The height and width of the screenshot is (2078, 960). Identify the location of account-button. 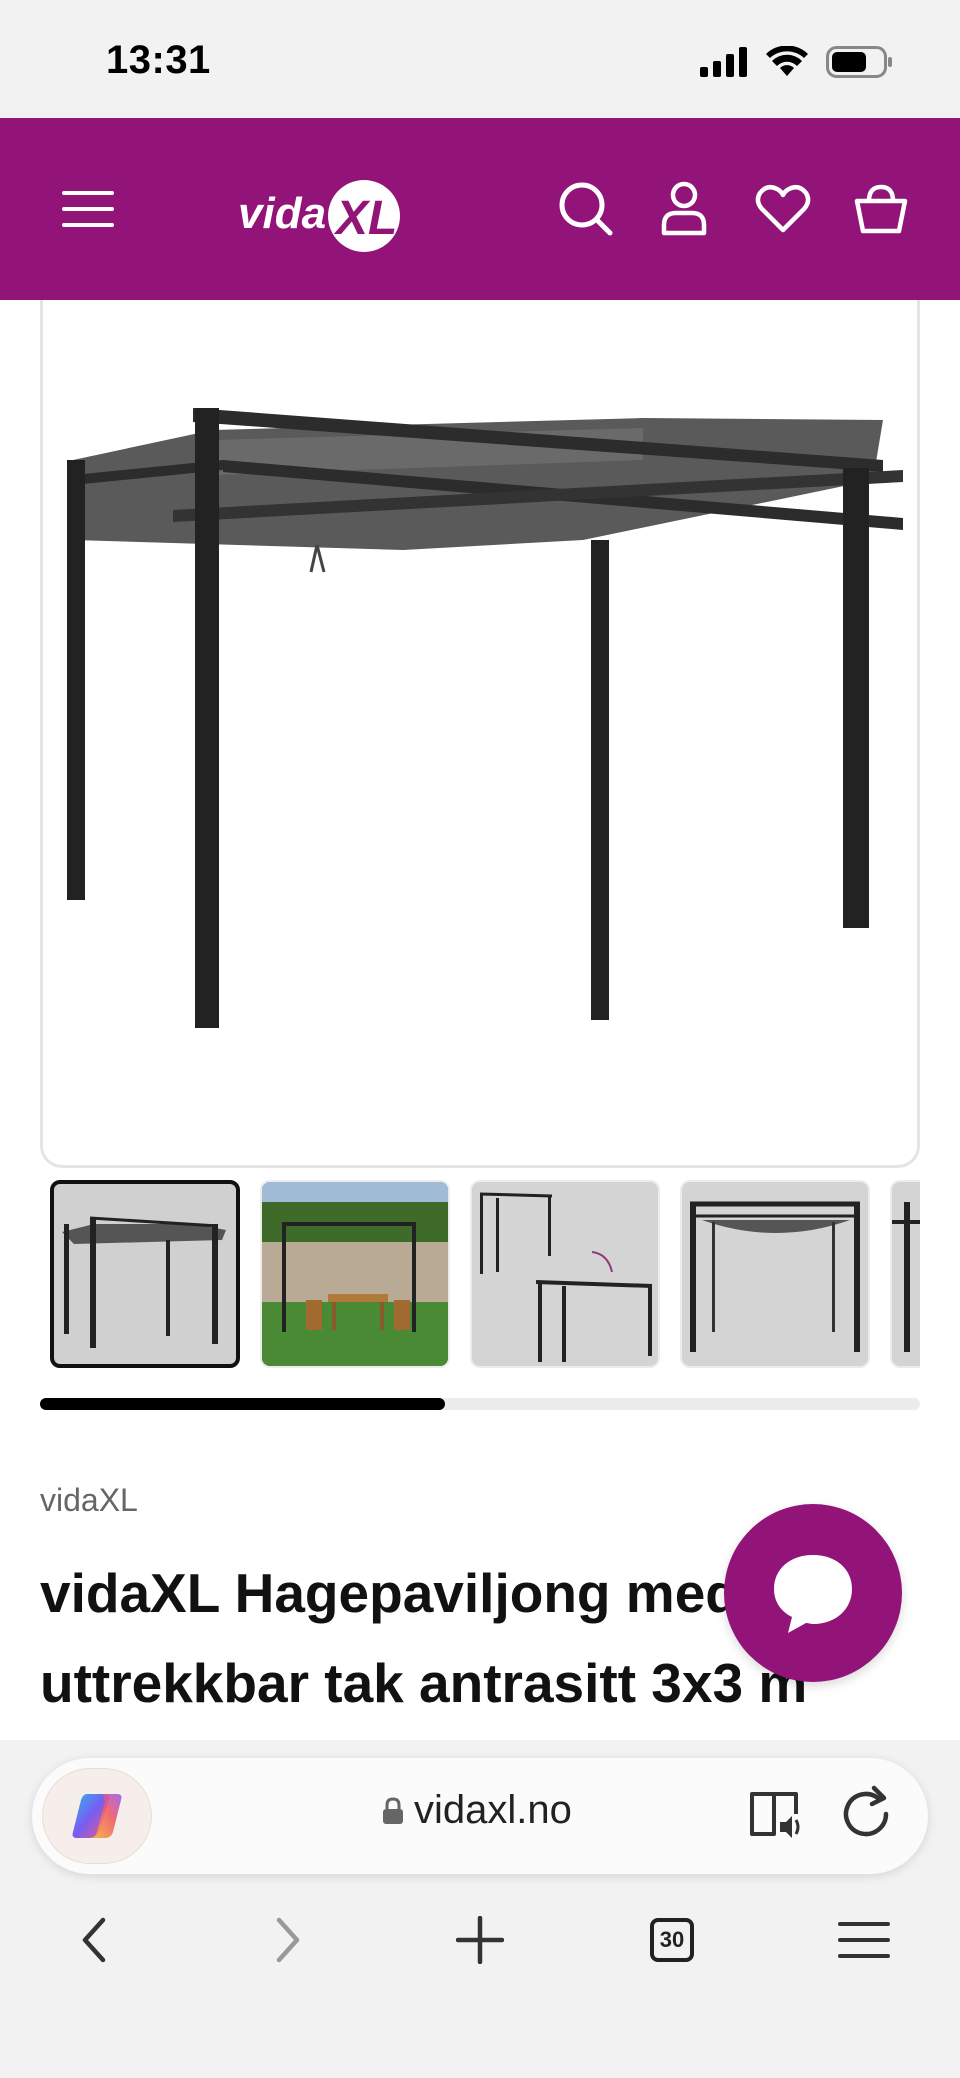
(684, 209).